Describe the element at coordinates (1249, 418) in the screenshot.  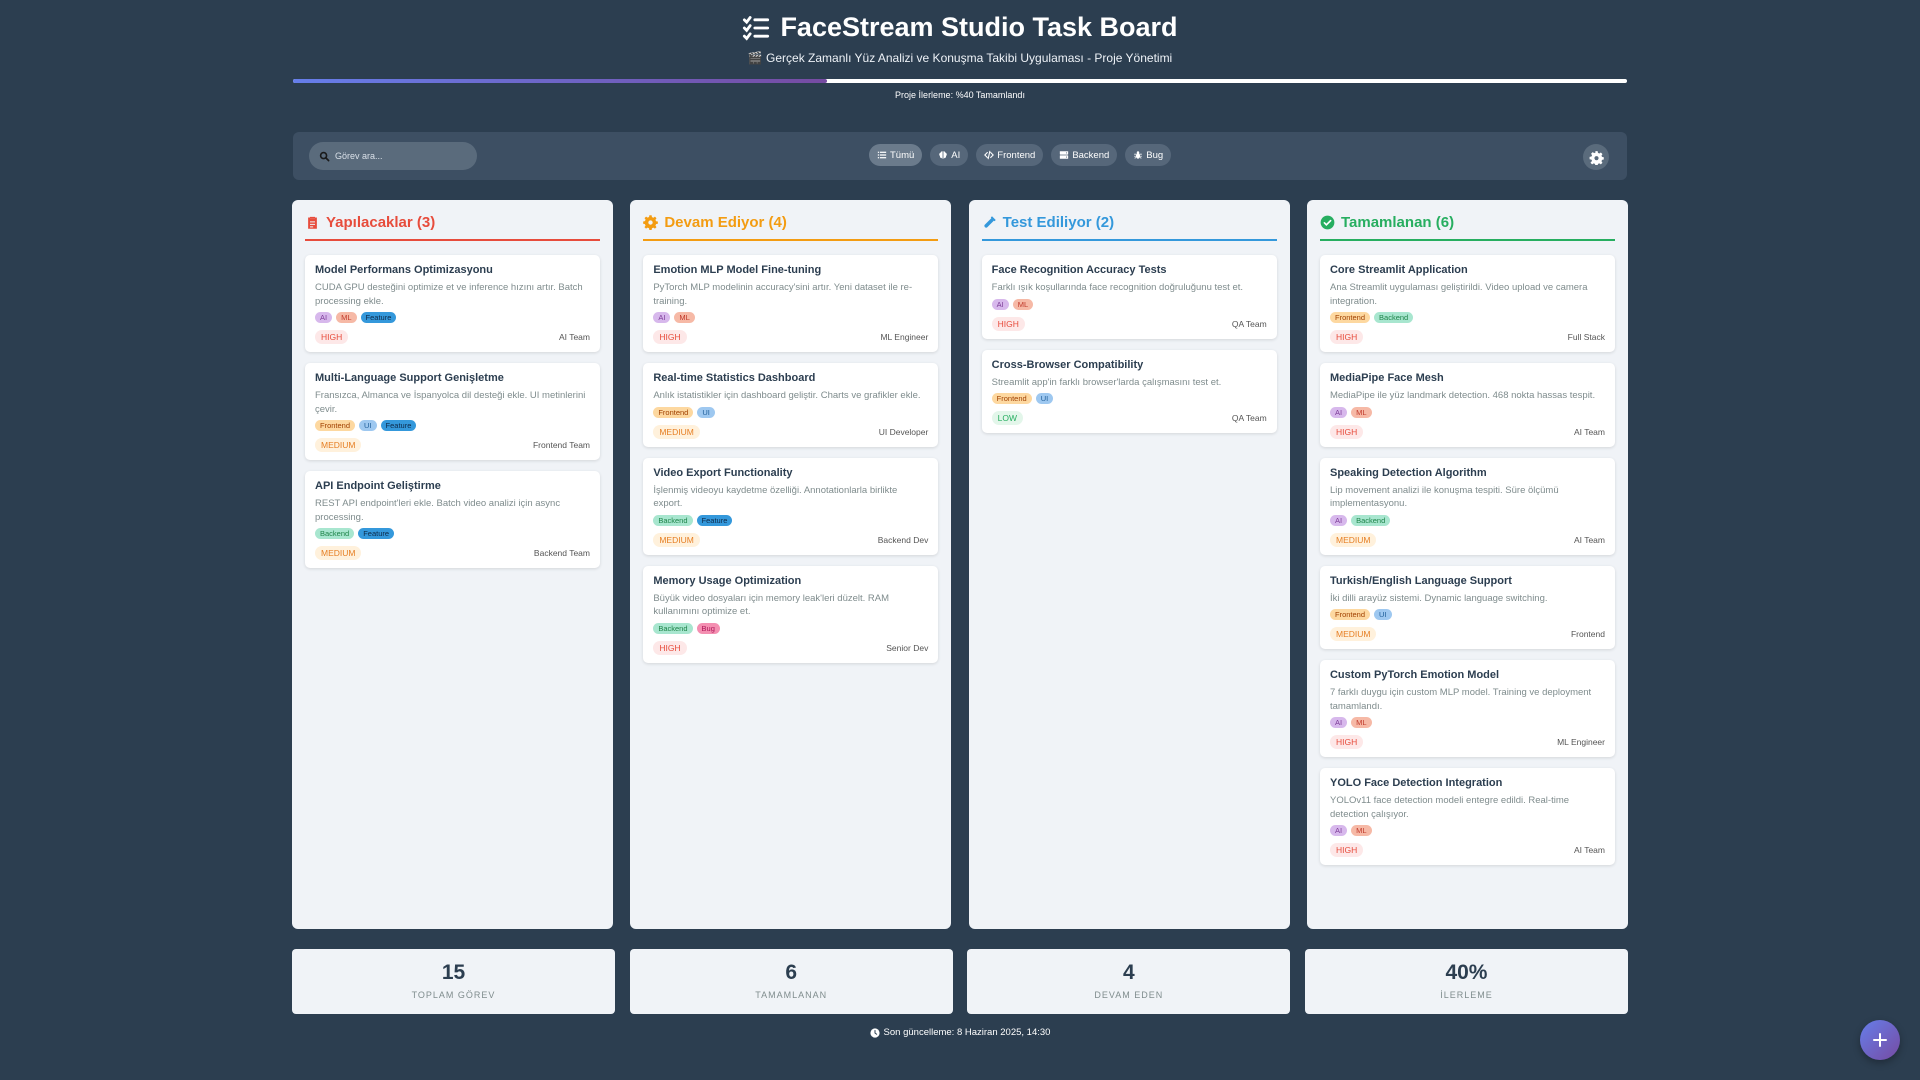
I see `task-assignee: QA Team` at that location.